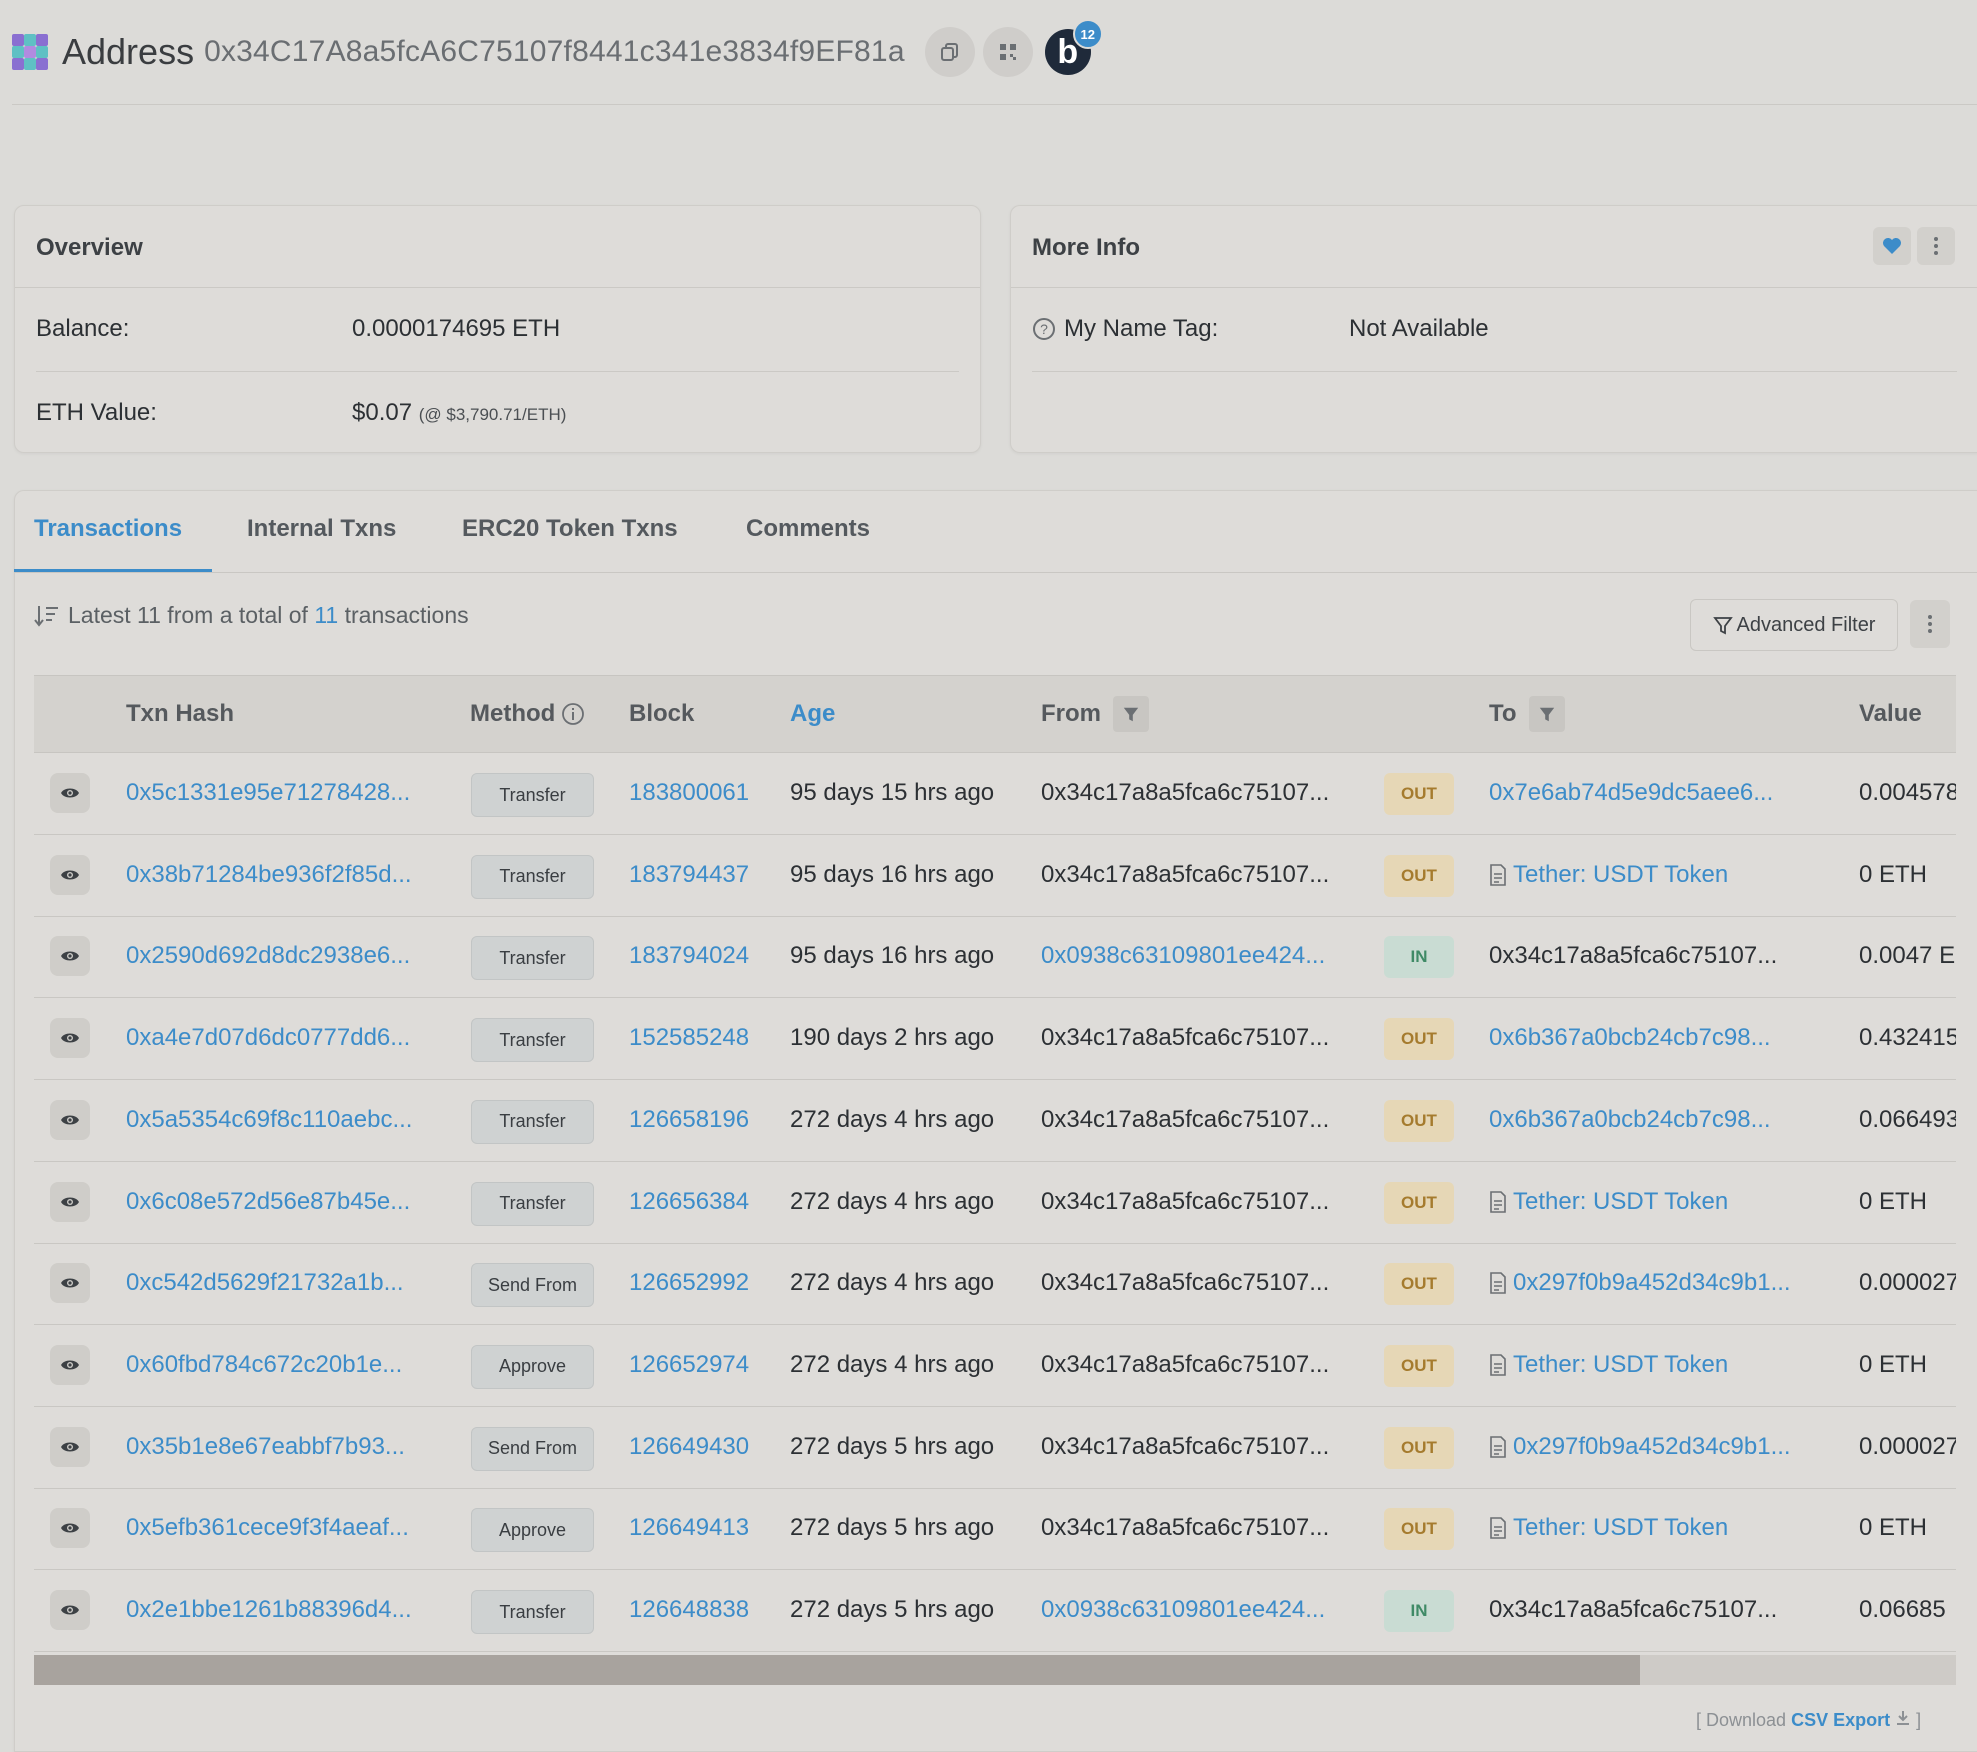 The height and width of the screenshot is (1752, 1977). Describe the element at coordinates (326, 615) in the screenshot. I see `summary-count-link: 11` at that location.